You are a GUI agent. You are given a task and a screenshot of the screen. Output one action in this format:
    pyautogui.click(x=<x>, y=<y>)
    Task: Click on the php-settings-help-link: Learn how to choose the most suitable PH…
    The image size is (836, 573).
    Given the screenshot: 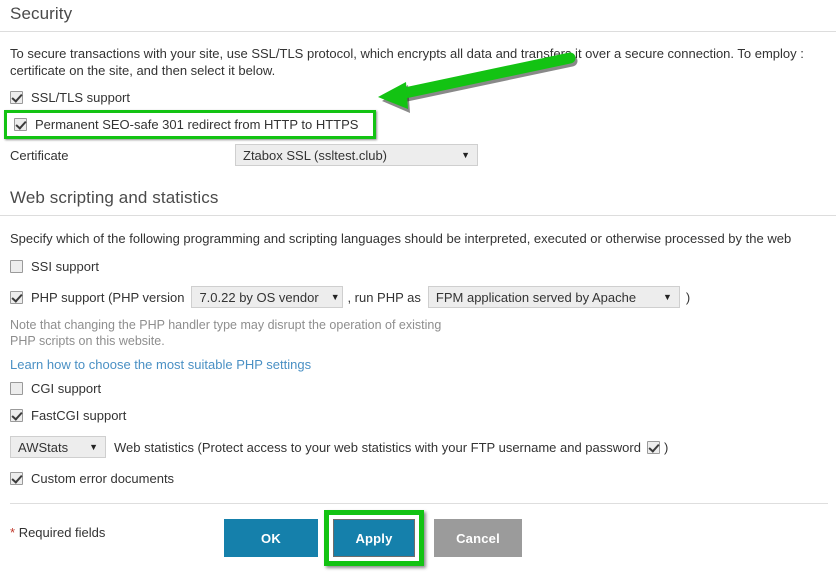 What is the action you would take?
    pyautogui.click(x=418, y=364)
    